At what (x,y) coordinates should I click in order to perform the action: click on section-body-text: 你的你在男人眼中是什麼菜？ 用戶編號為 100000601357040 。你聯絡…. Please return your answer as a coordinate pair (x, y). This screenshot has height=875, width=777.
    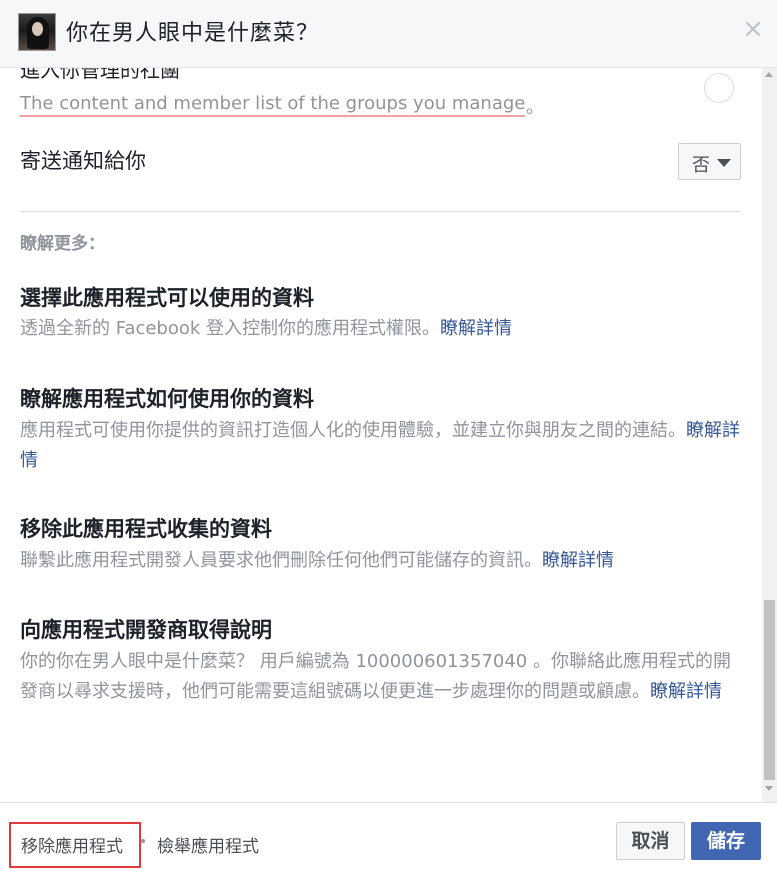
    Looking at the image, I should click on (375, 676).